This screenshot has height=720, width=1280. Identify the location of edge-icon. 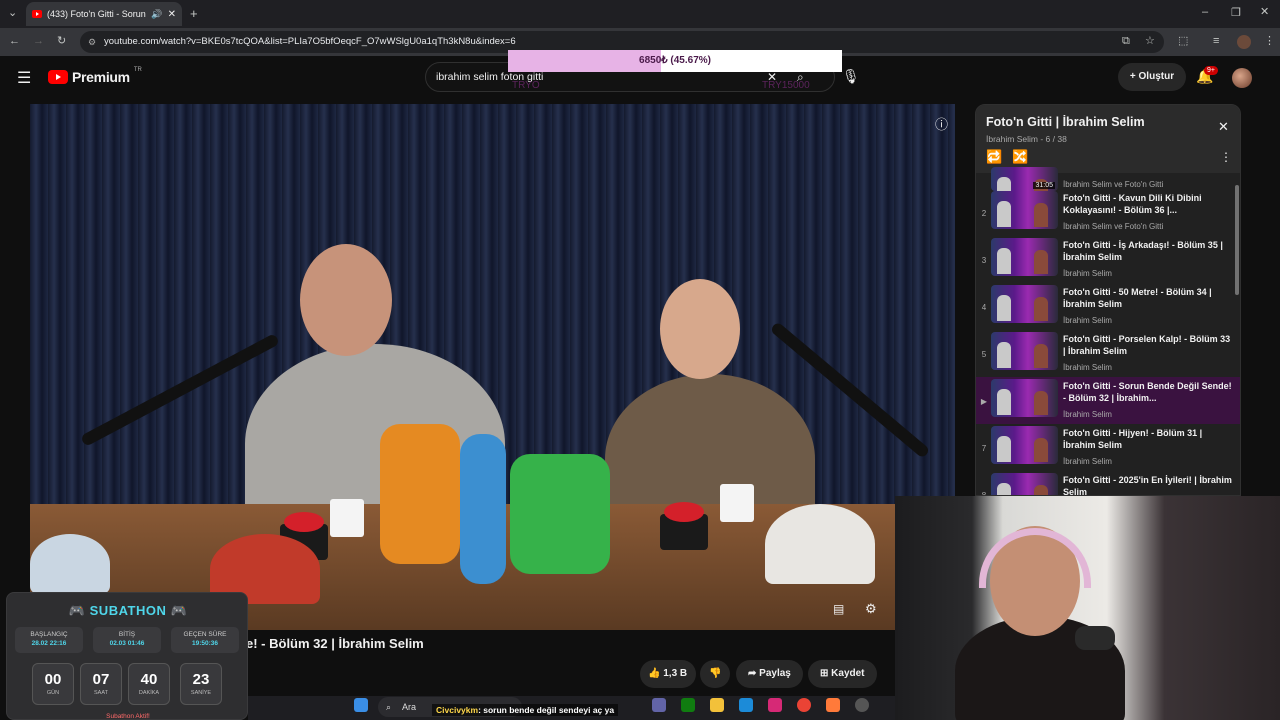
(746, 705).